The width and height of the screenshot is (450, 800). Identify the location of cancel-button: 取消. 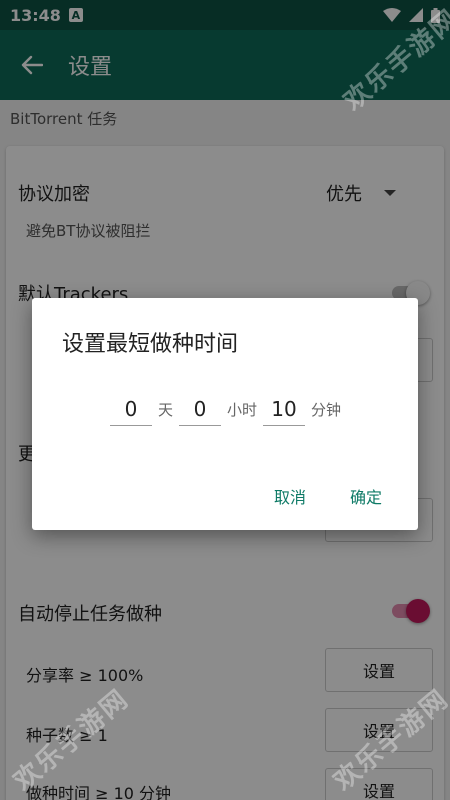
(290, 496).